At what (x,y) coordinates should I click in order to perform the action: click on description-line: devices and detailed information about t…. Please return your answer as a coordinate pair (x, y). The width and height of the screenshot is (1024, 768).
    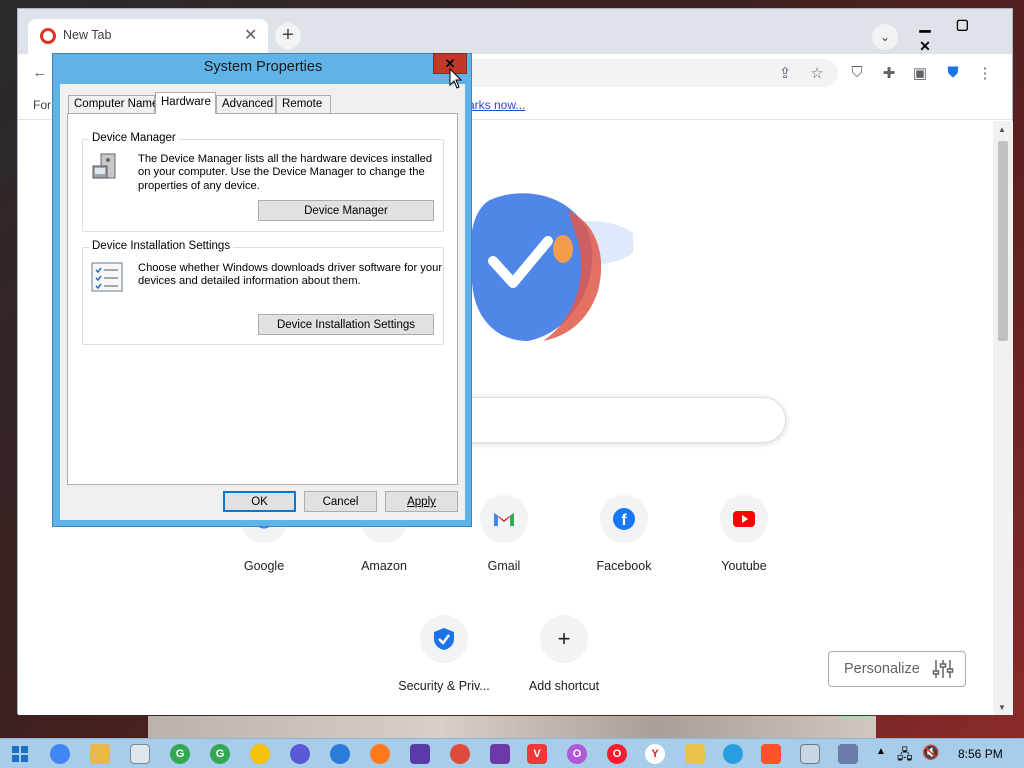
    Looking at the image, I should click on (249, 281).